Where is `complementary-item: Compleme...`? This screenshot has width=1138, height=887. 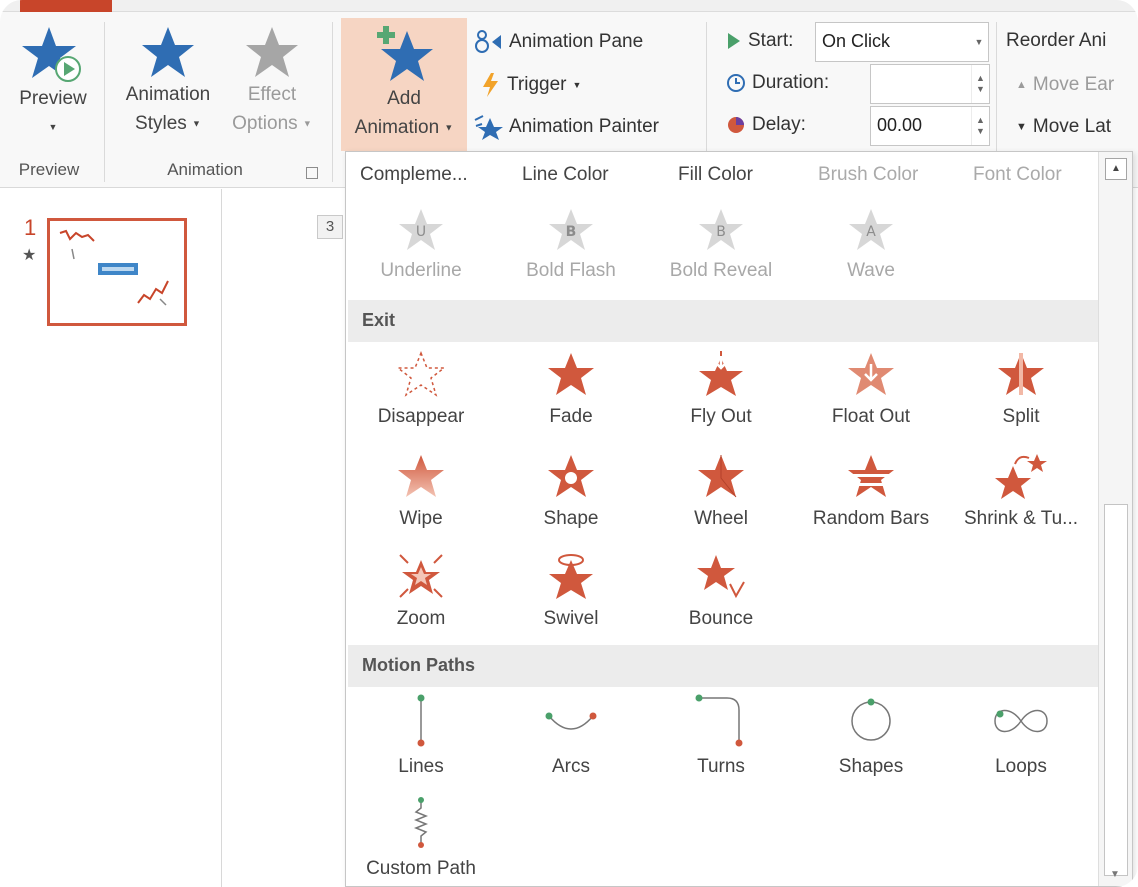
complementary-item: Compleme... is located at coordinates (414, 175).